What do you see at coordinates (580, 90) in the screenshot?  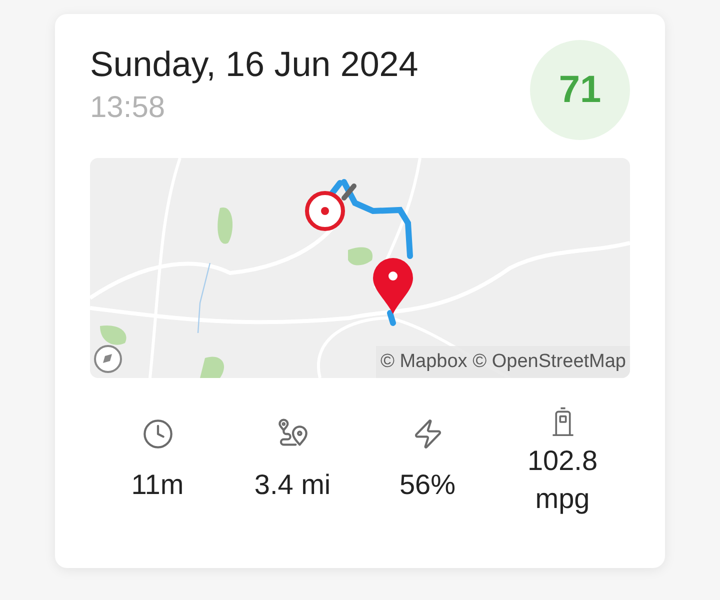 I see `score-badge: 71` at bounding box center [580, 90].